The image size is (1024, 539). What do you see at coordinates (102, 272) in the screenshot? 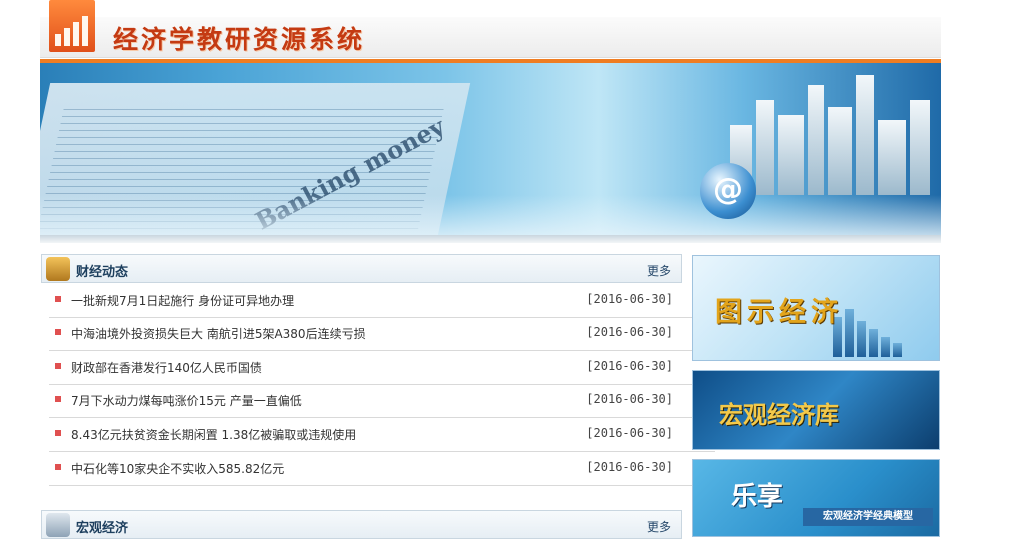
I see `panel-title: 财经动态` at bounding box center [102, 272].